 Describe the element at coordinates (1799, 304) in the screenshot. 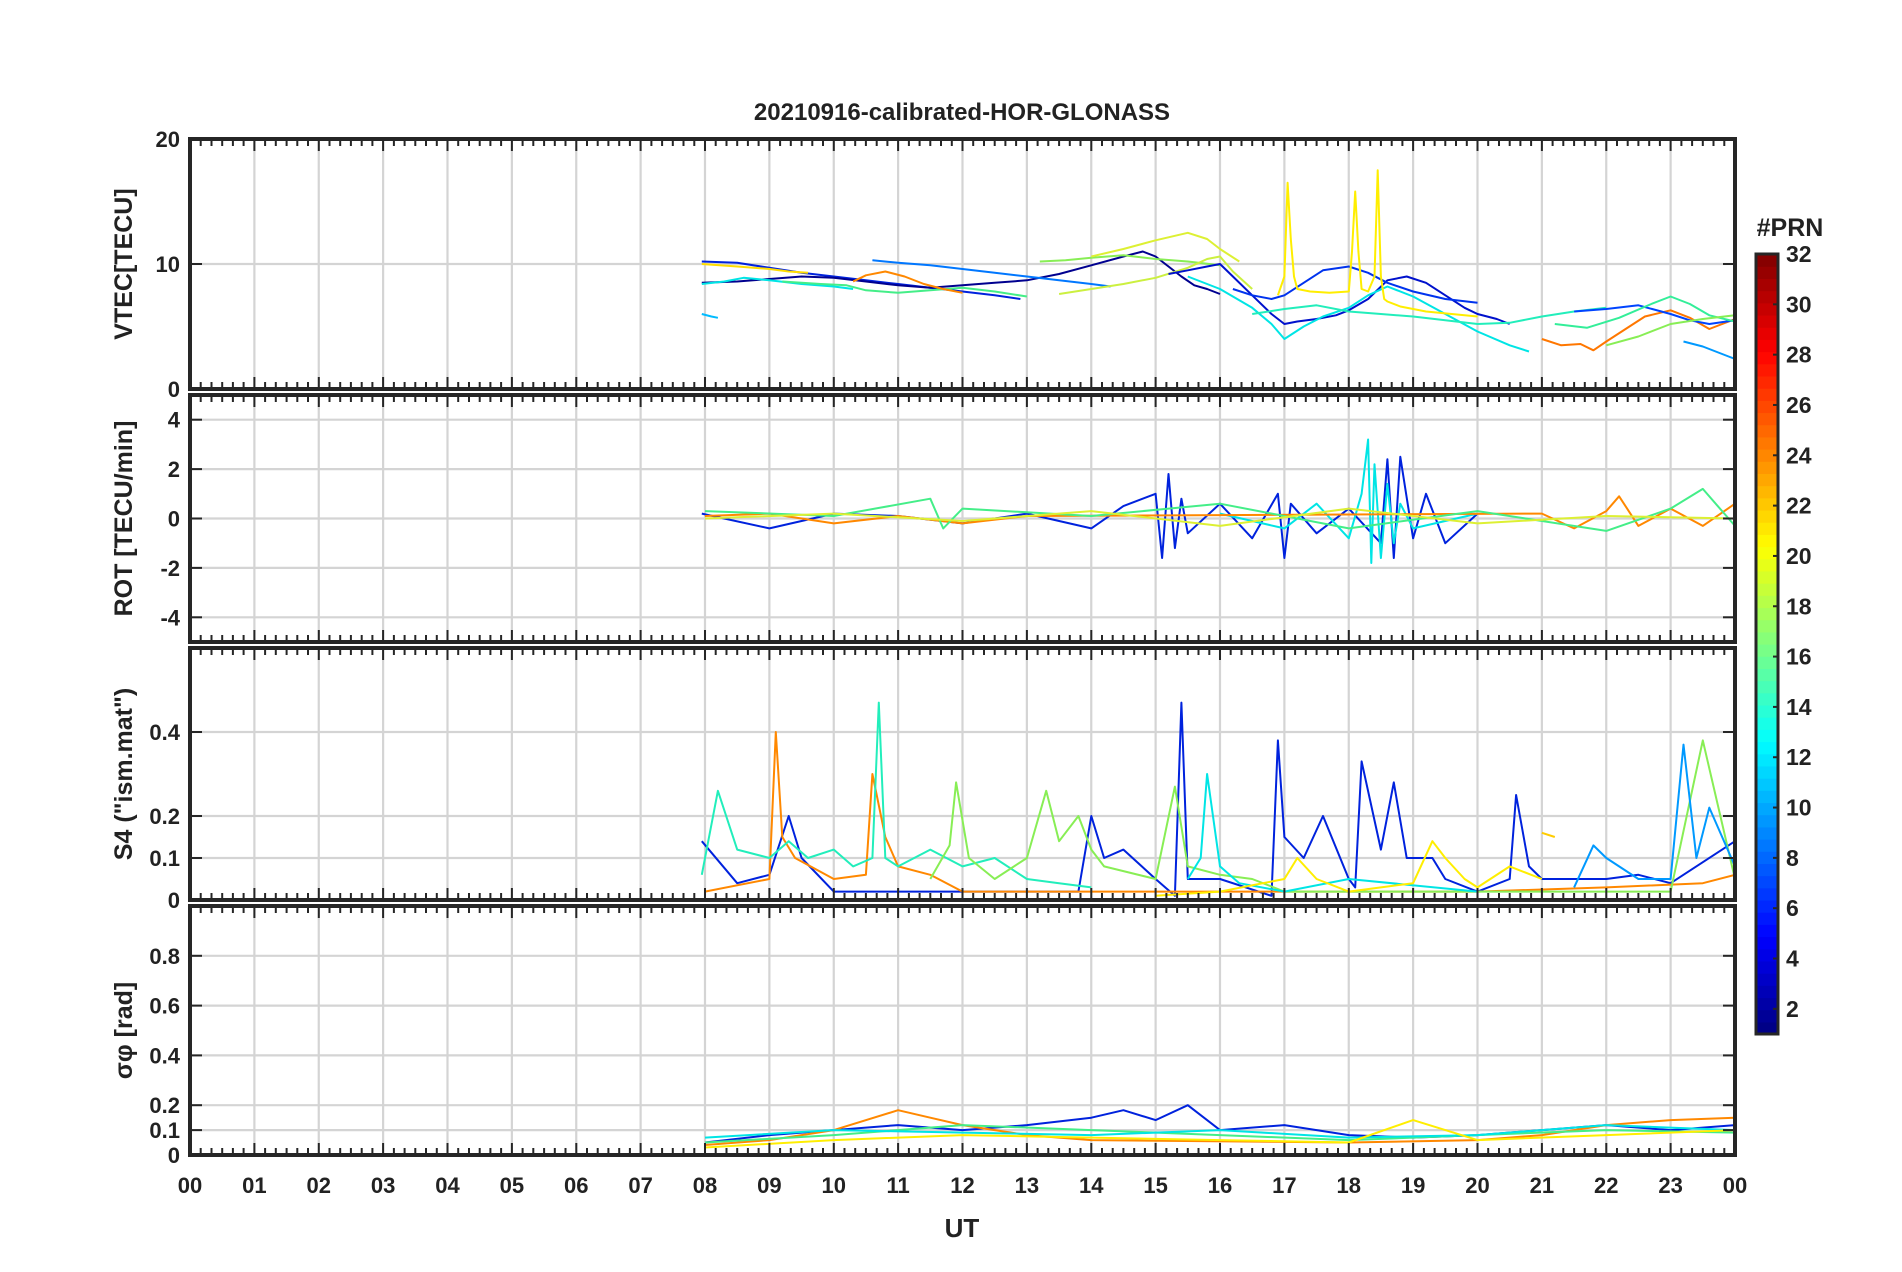

I see `colorbar-tick-label: 30` at that location.